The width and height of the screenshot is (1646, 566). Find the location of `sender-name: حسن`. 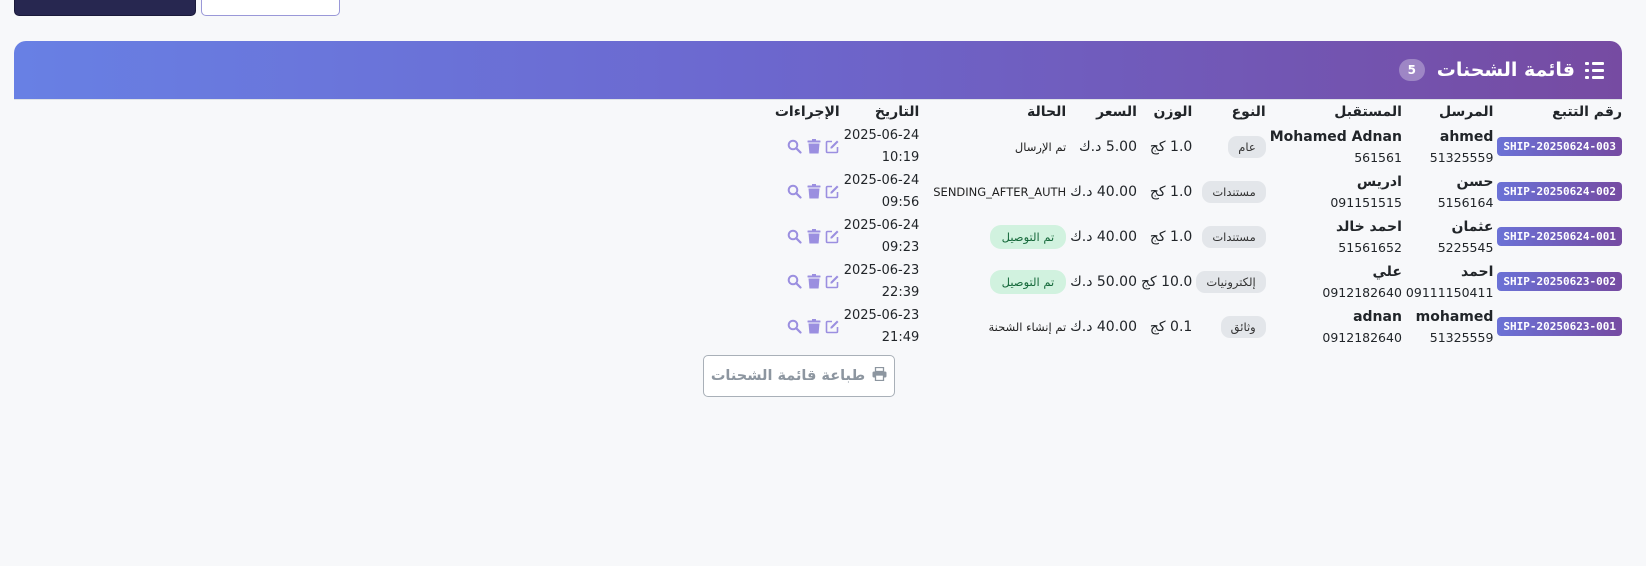

sender-name: حسن is located at coordinates (1475, 181).